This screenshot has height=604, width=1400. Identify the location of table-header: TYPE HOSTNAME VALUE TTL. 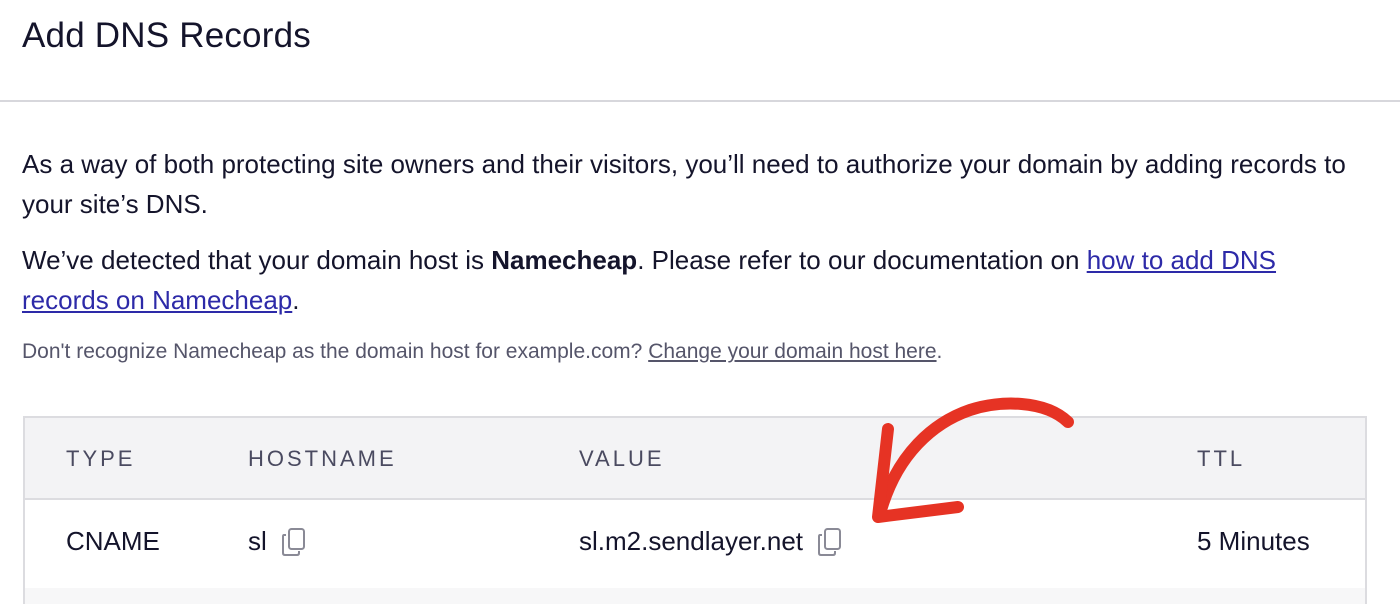
(695, 459).